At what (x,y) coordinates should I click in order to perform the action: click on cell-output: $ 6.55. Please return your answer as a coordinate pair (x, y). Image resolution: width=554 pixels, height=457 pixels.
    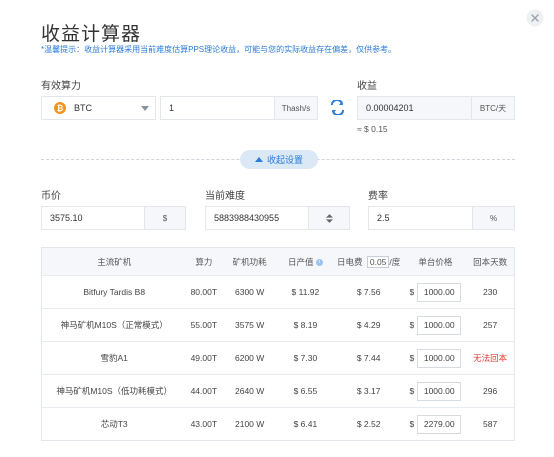
    Looking at the image, I should click on (305, 391).